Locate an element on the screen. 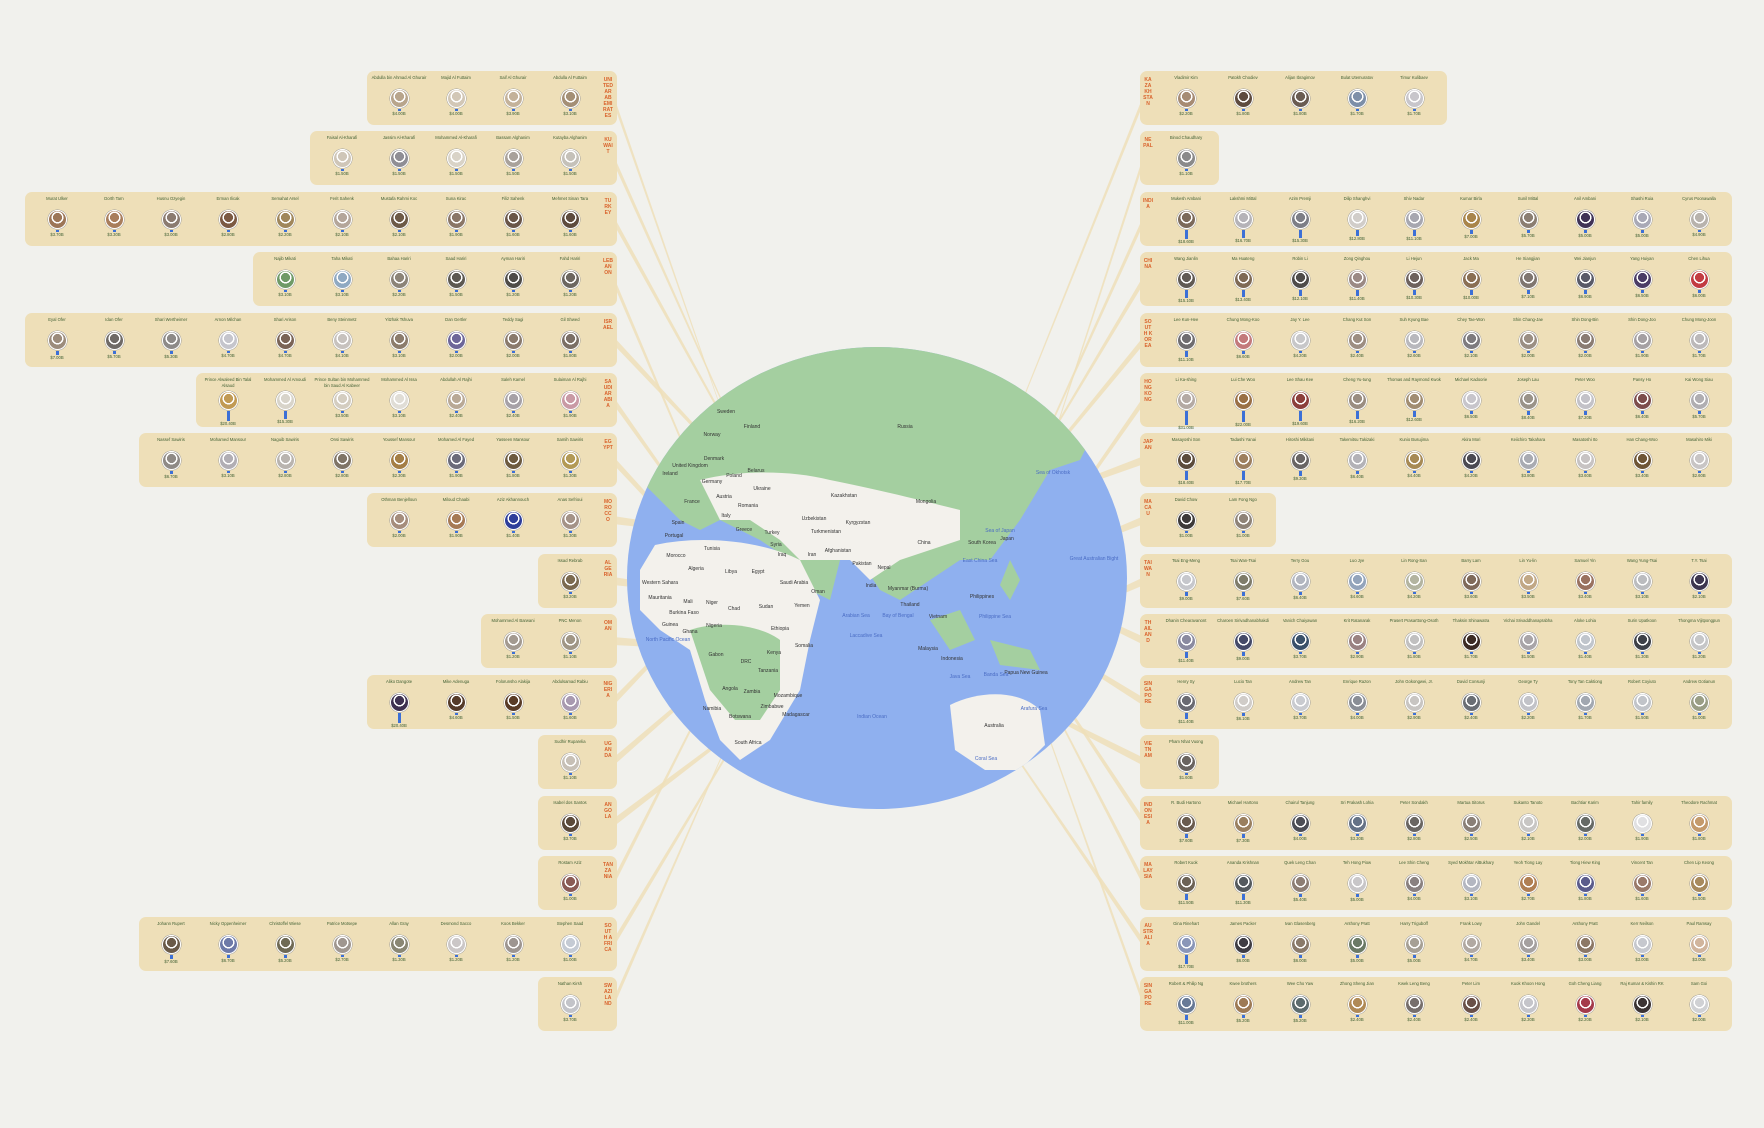 This screenshot has height=1128, width=1764. billionaire-card: Fahd Hariri $1.20B is located at coordinates (570, 277).